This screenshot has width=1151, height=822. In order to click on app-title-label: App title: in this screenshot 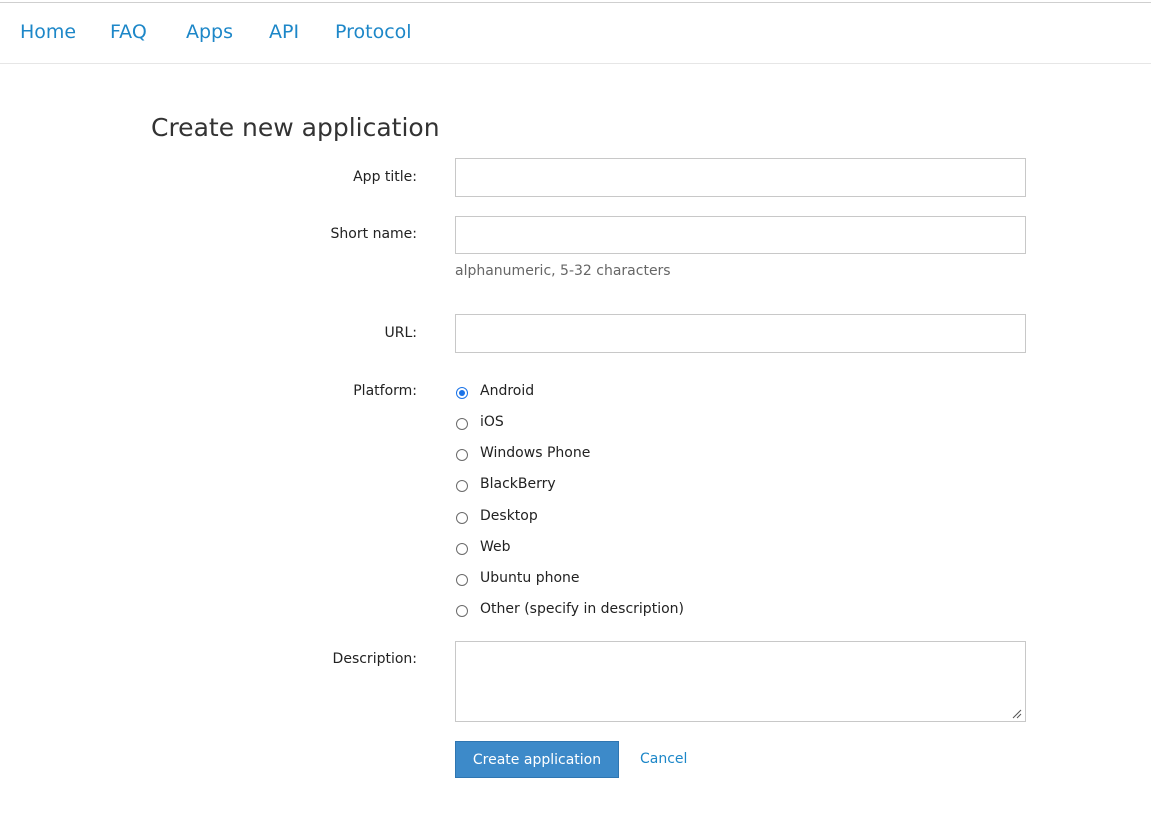, I will do `click(385, 177)`.